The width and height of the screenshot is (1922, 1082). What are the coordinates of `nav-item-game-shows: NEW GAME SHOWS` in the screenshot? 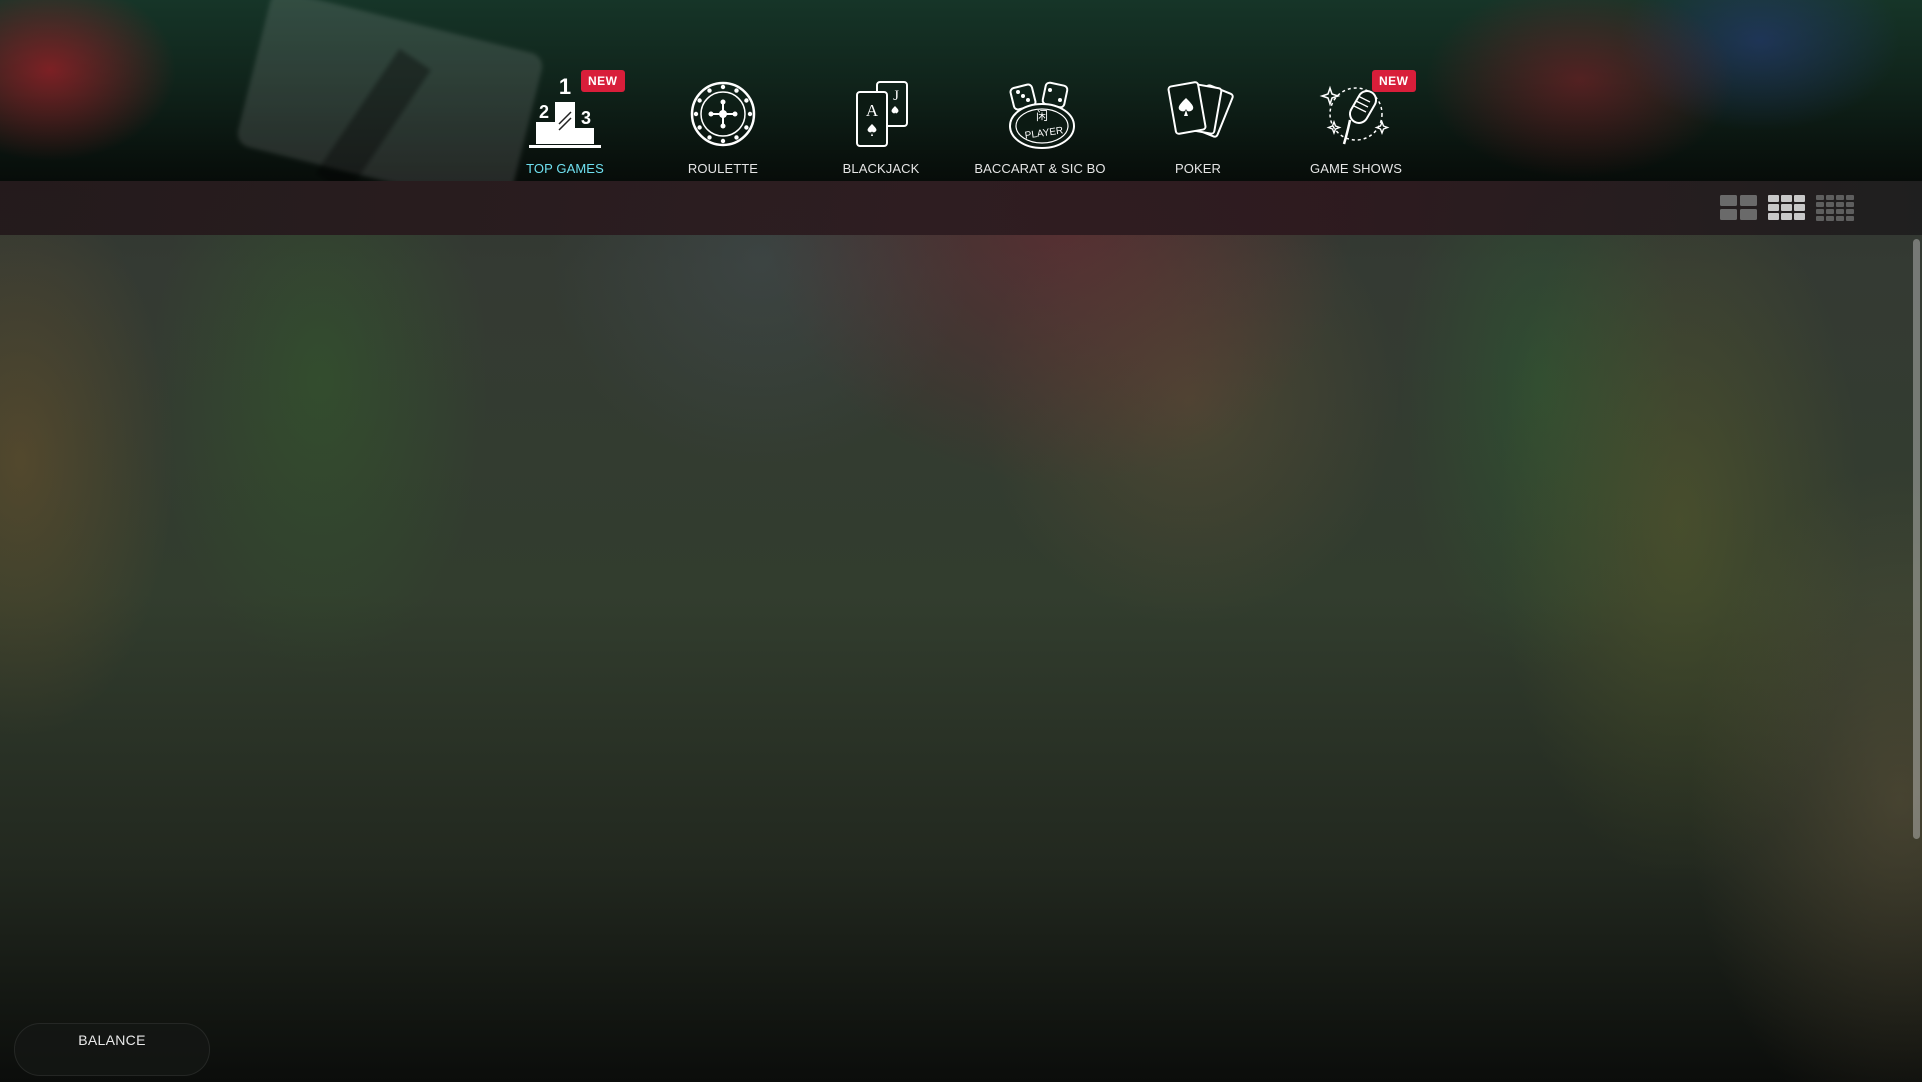 It's located at (1356, 125).